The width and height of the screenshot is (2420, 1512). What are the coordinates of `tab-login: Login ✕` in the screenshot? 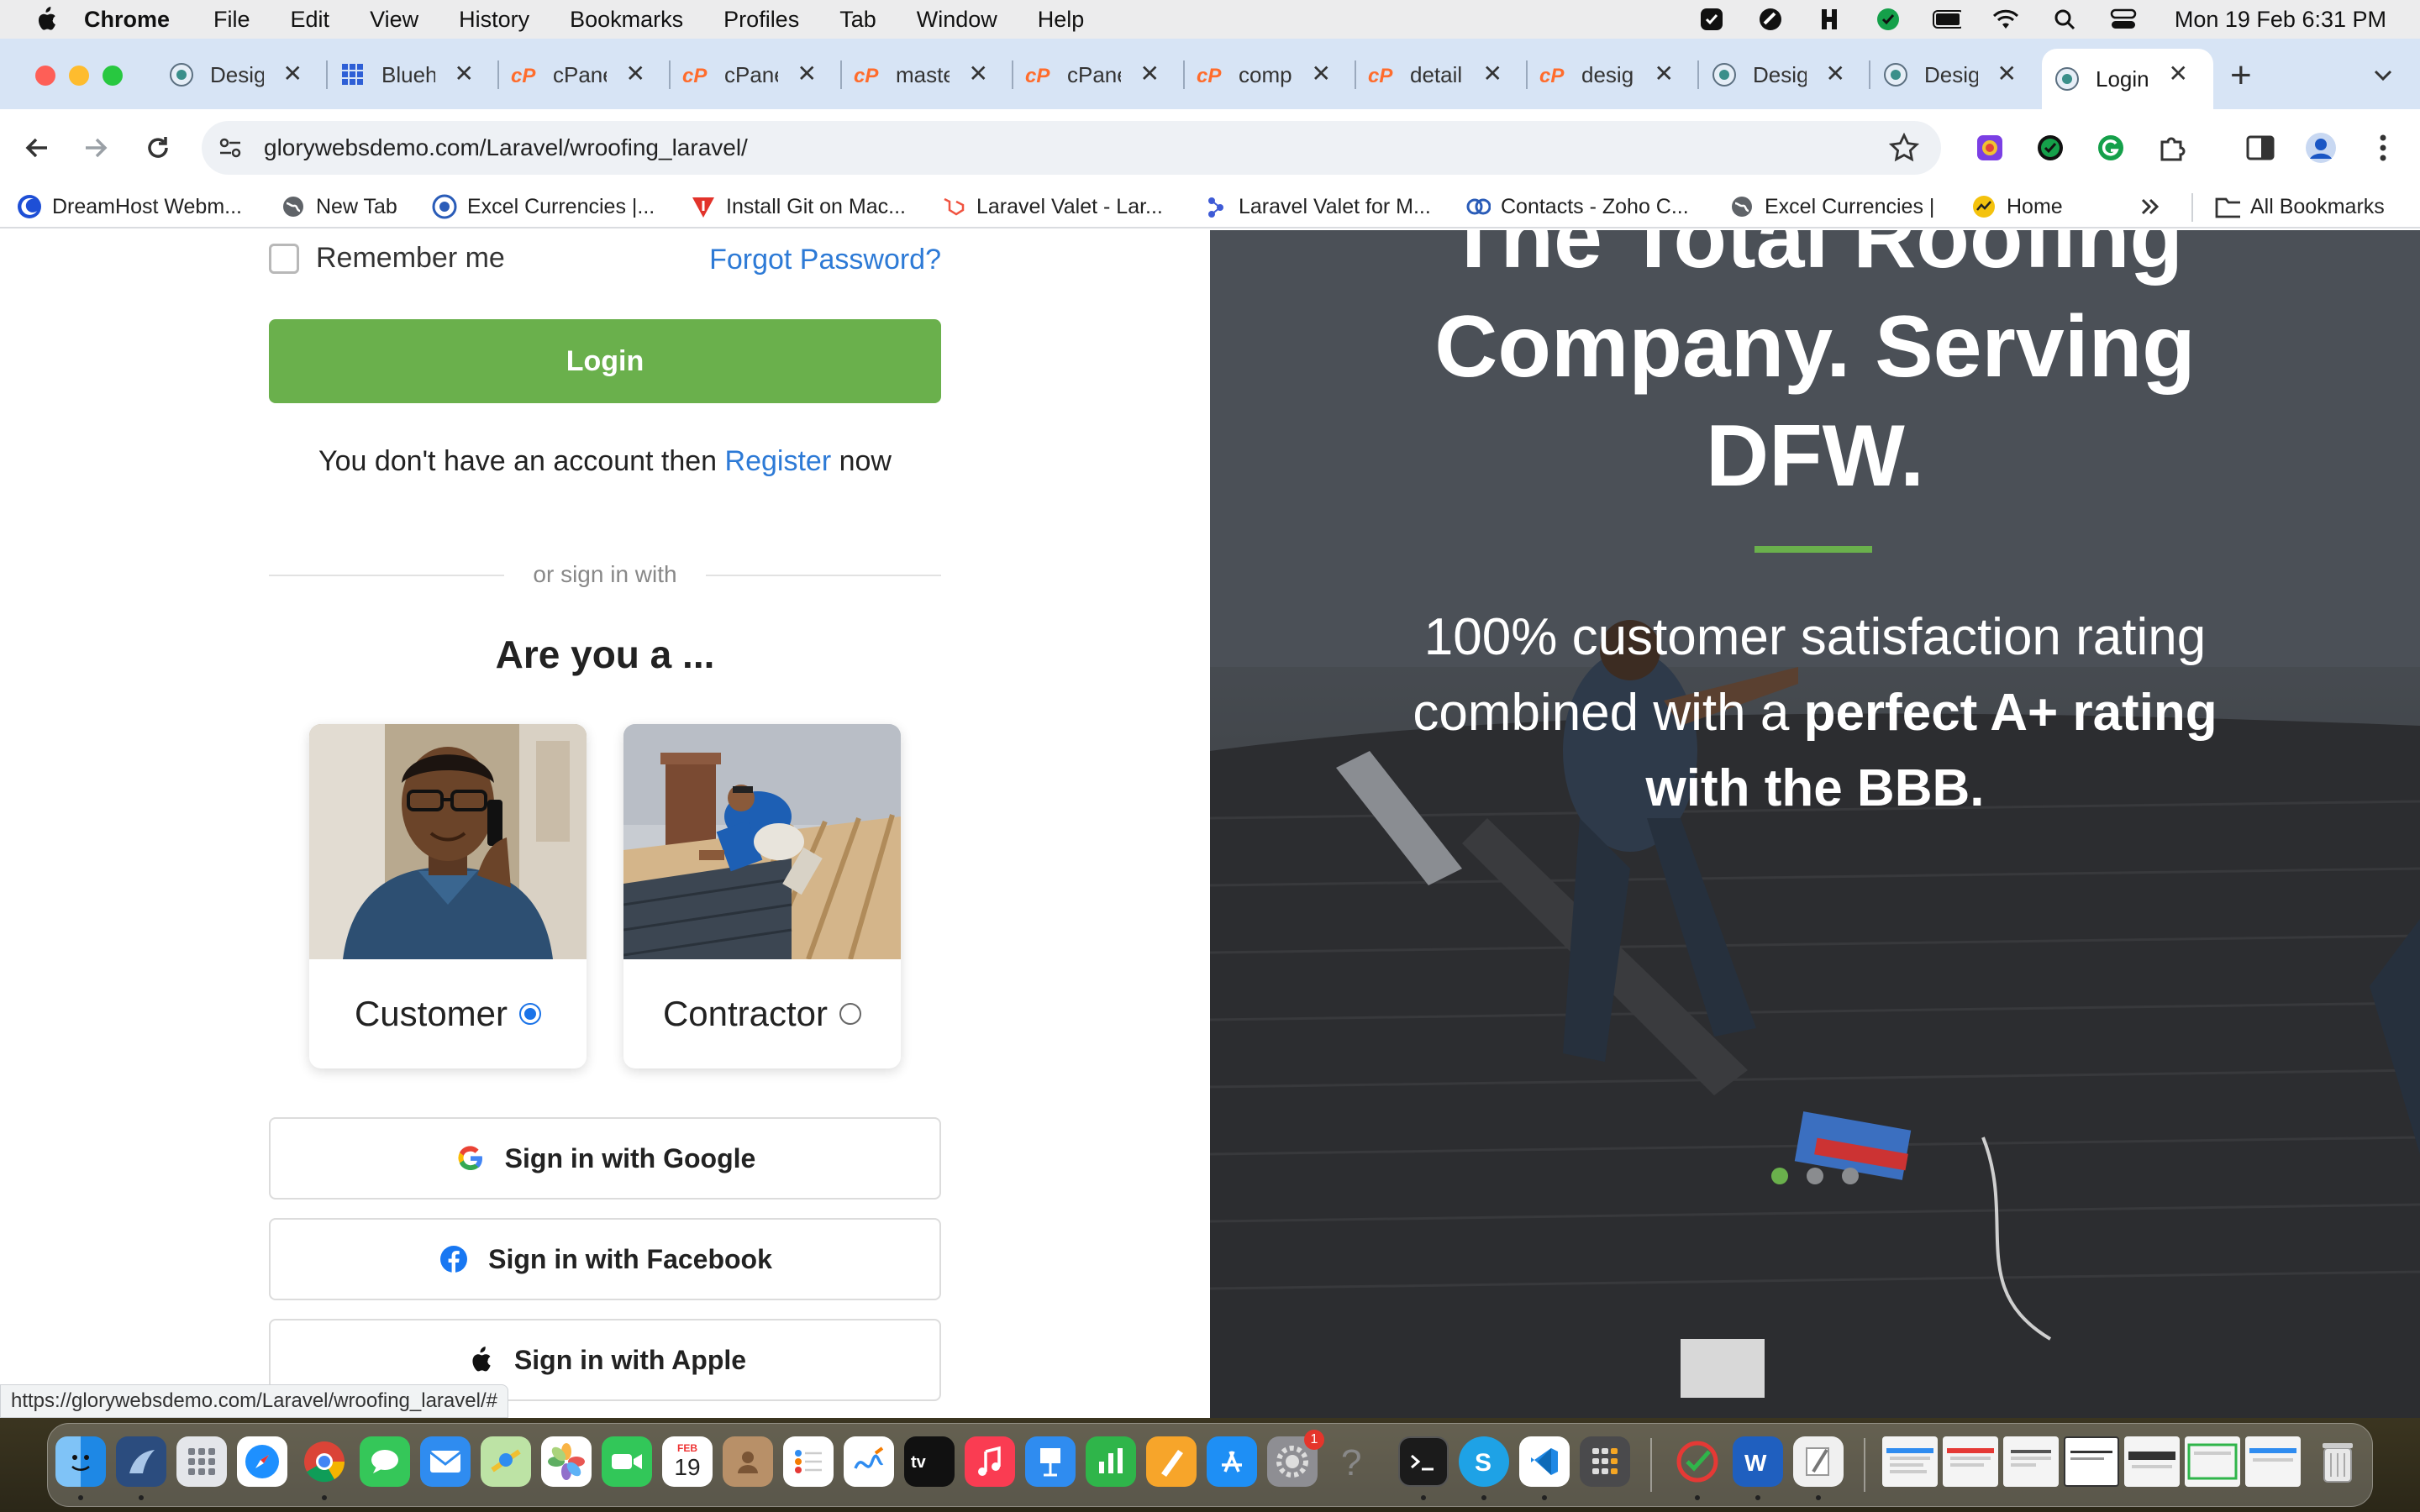 It's located at (2127, 79).